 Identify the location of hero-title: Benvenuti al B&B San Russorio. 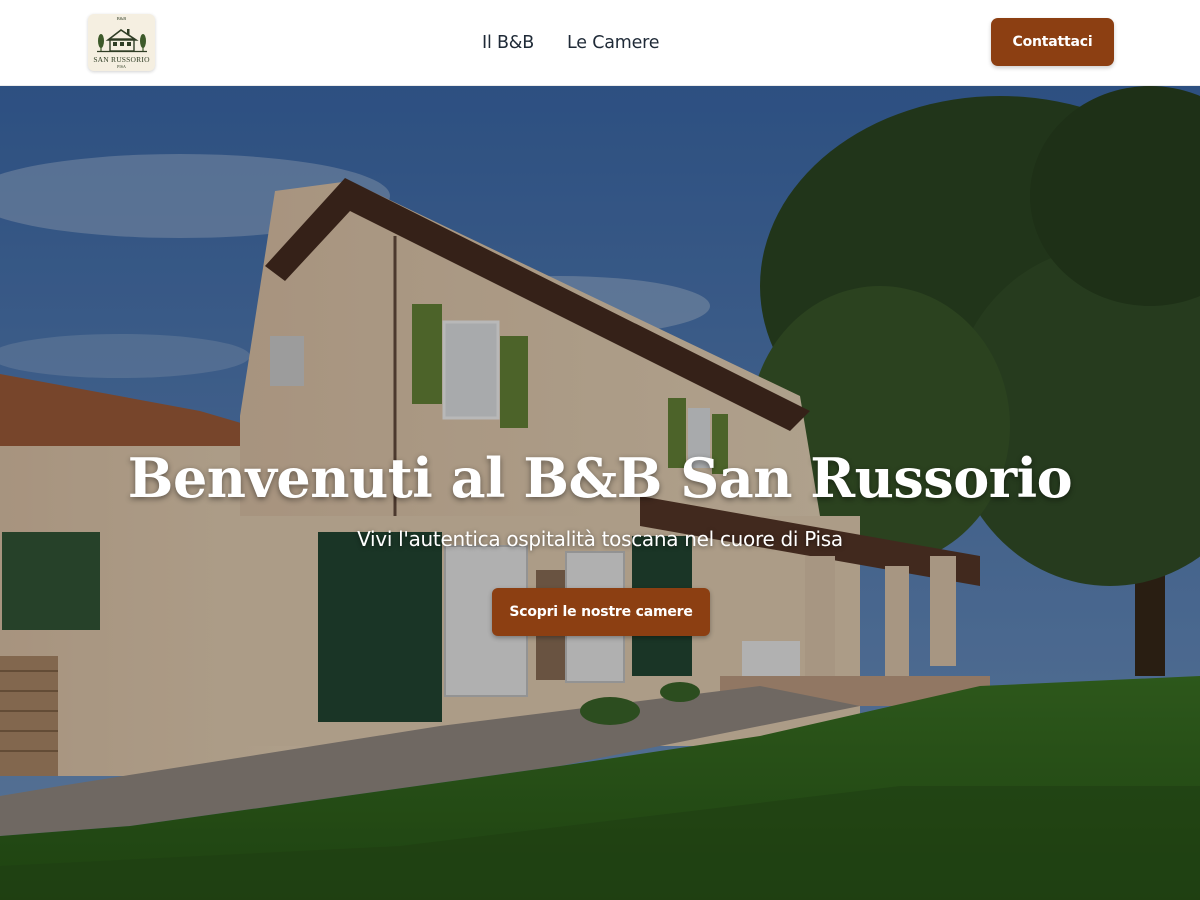
(600, 478).